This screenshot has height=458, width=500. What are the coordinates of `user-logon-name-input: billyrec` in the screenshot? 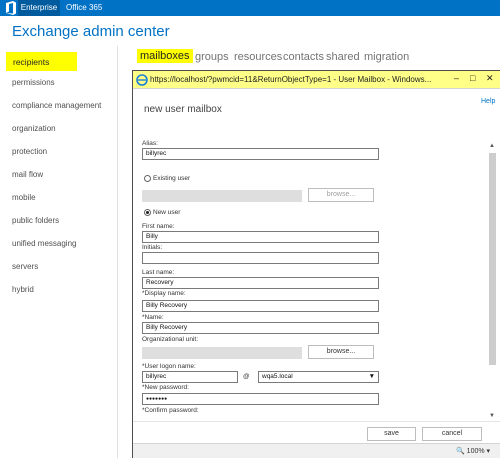 It's located at (190, 377).